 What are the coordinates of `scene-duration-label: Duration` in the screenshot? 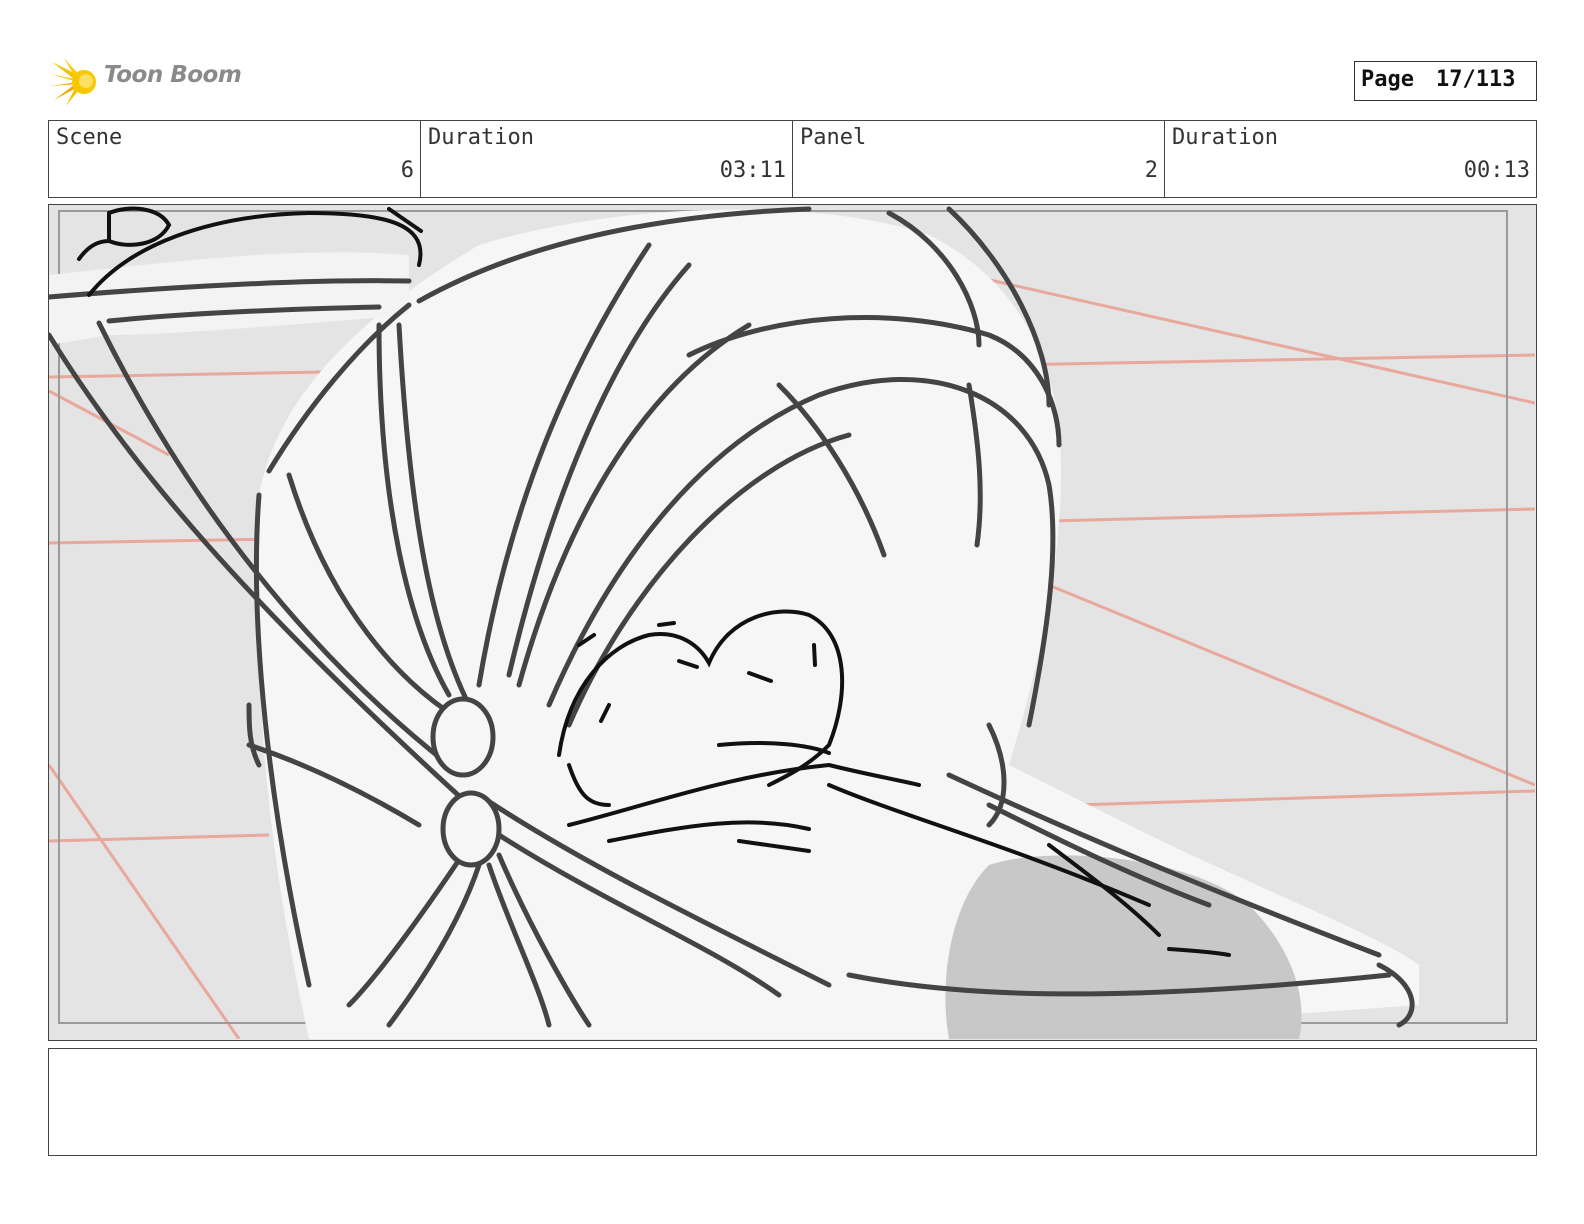 It's located at (481, 137).